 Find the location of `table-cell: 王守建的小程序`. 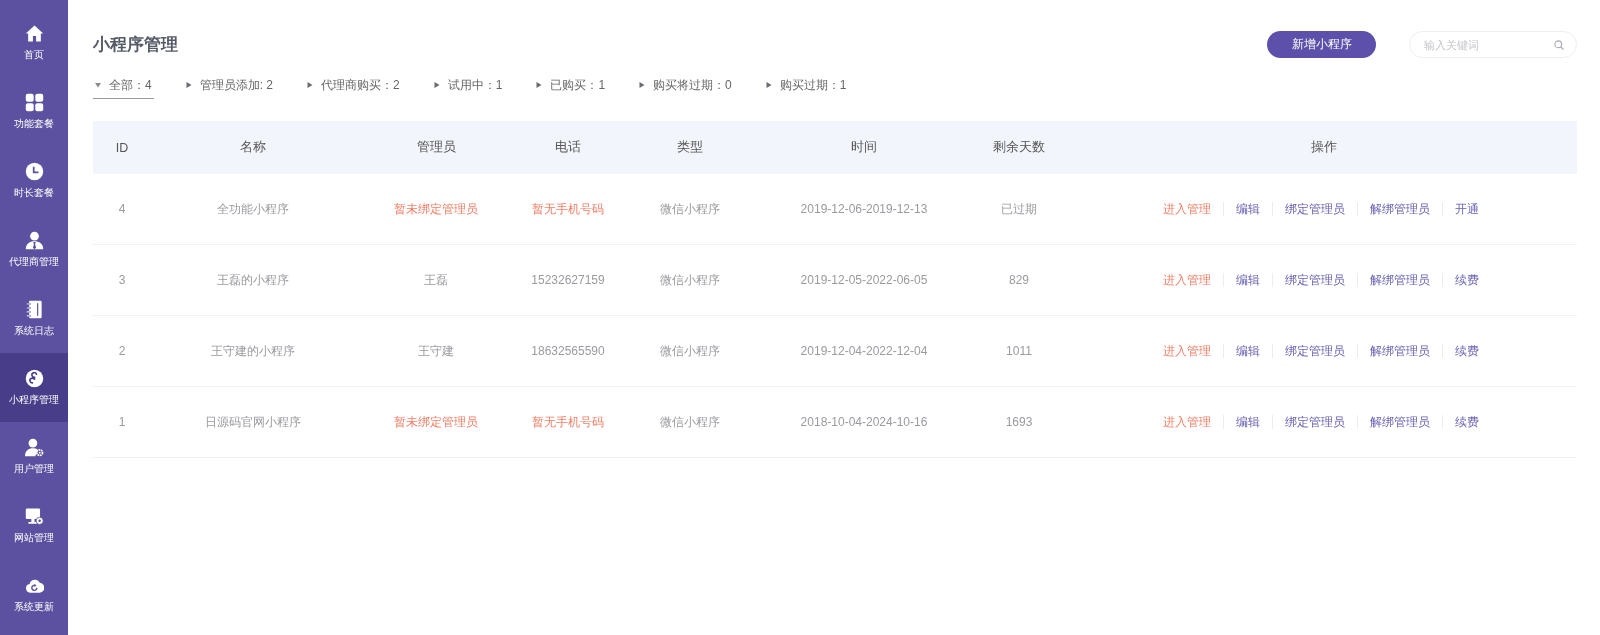

table-cell: 王守建的小程序 is located at coordinates (253, 351).